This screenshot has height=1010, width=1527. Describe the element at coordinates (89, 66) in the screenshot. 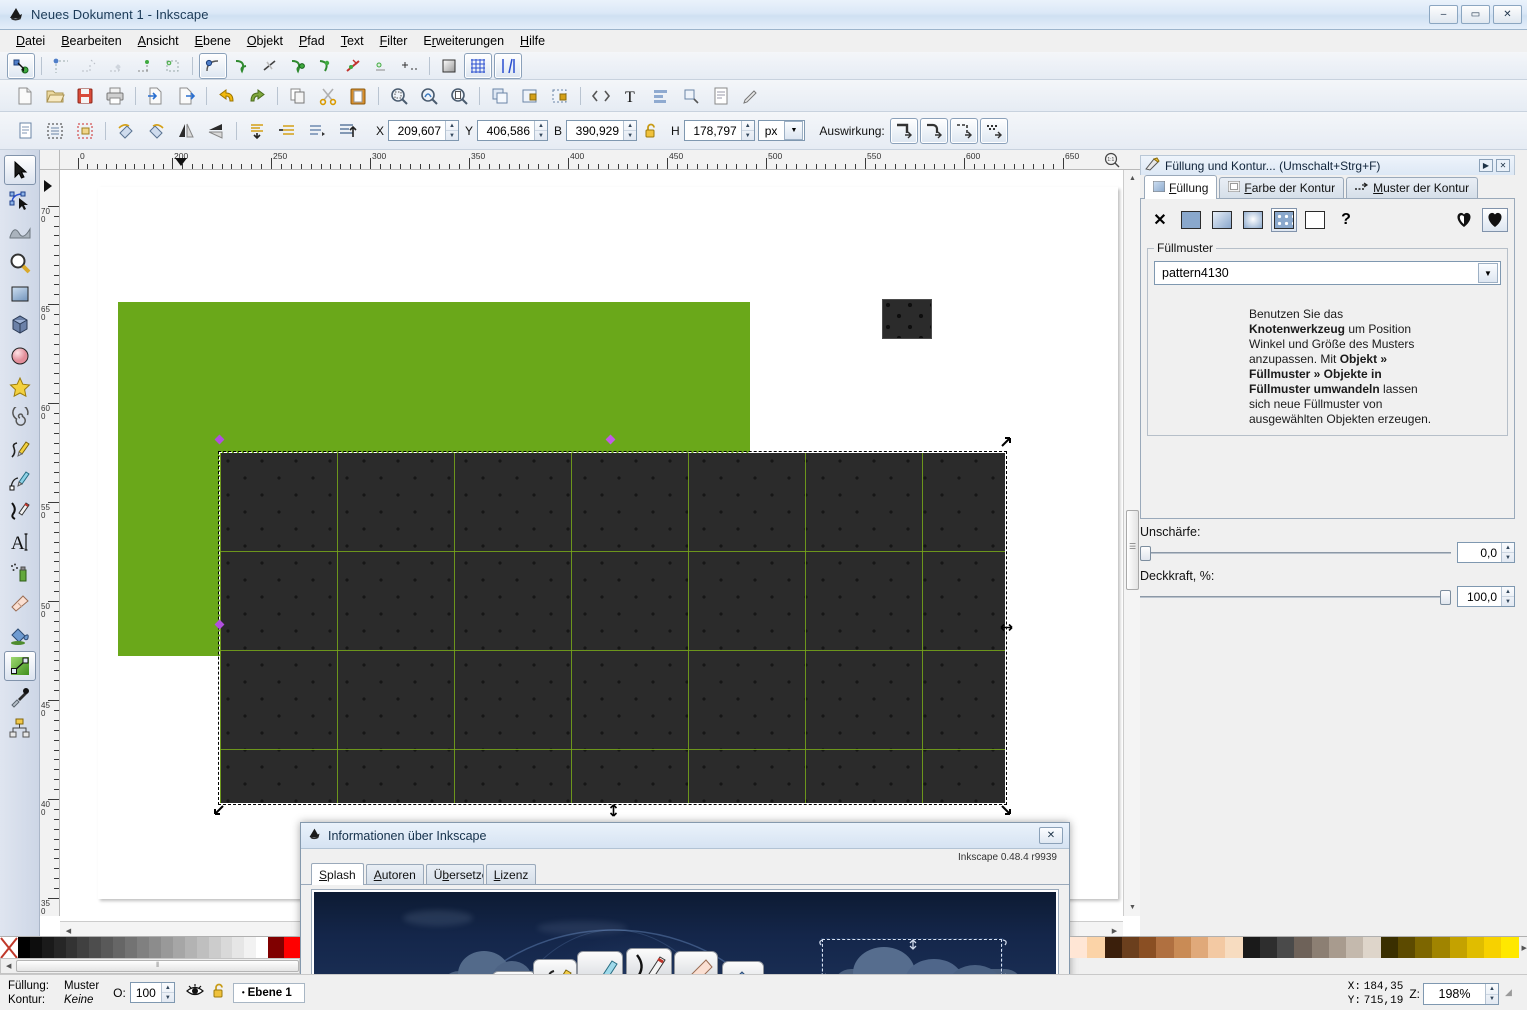

I see `snap-bbox-edges-icon` at that location.